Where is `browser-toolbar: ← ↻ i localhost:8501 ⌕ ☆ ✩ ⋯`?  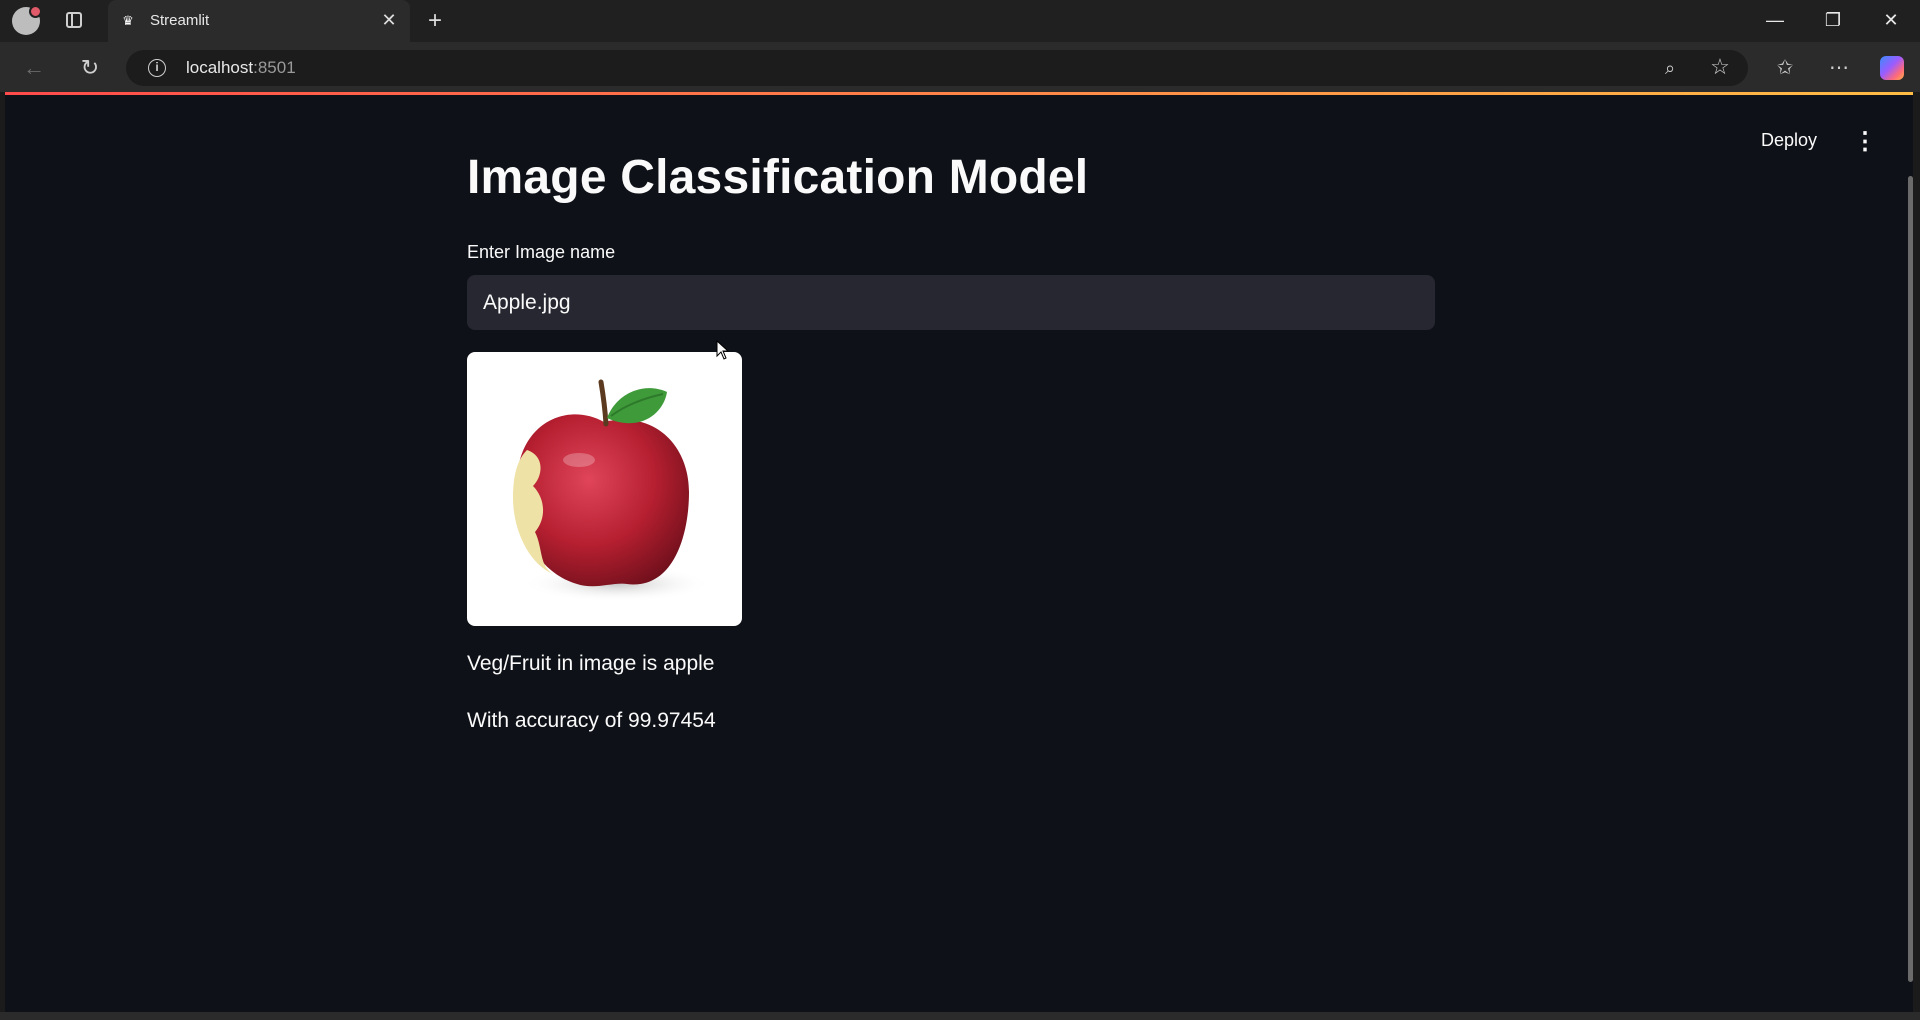
browser-toolbar: ← ↻ i localhost:8501 ⌕ ☆ ✩ ⋯ is located at coordinates (960, 67).